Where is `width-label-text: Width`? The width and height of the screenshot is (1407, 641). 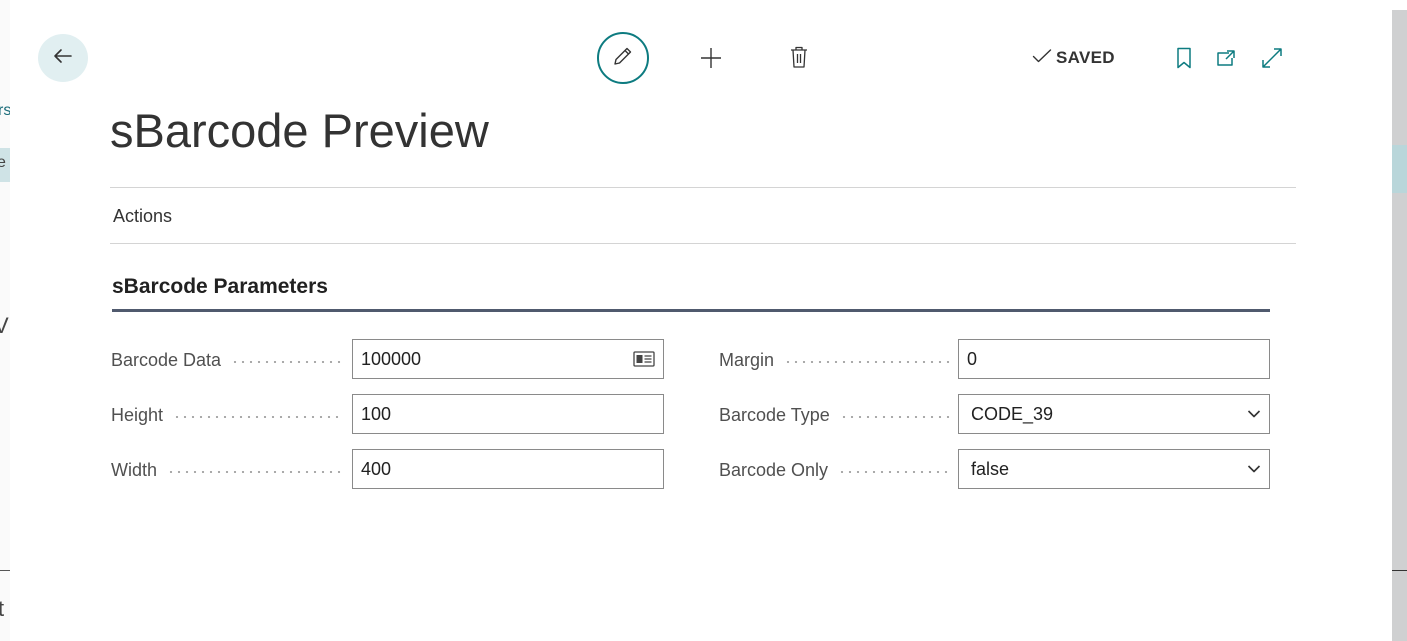
width-label-text: Width is located at coordinates (134, 469).